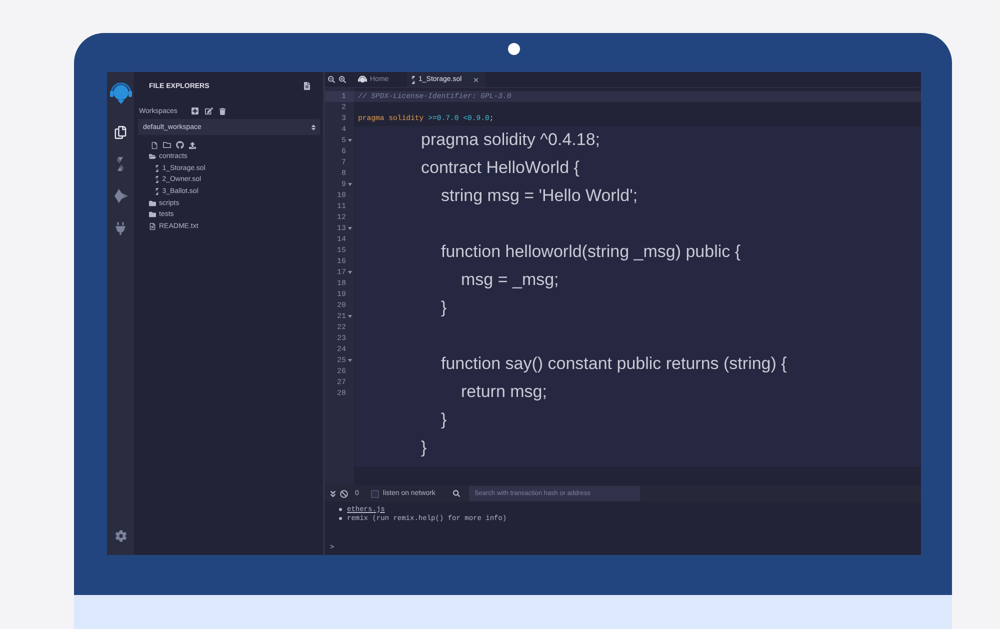 The image size is (1000, 629). Describe the element at coordinates (456, 493) in the screenshot. I see `search-icon` at that location.